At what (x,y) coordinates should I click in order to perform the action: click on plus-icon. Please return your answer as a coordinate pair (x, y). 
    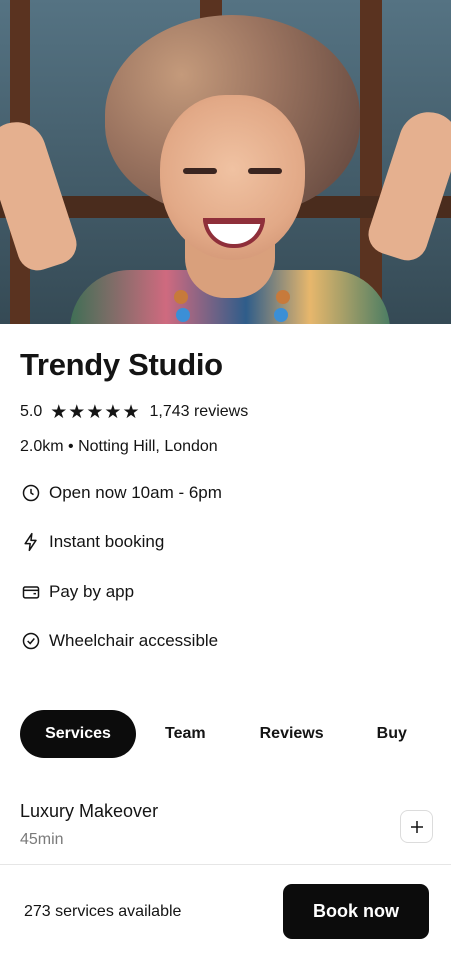
    Looking at the image, I should click on (416, 826).